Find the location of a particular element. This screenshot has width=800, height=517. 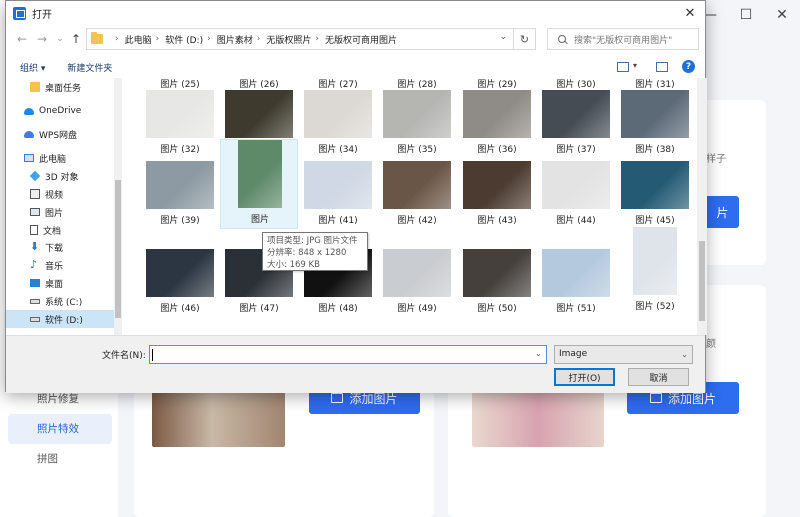

nav-scroll-thumb is located at coordinates (118, 249).